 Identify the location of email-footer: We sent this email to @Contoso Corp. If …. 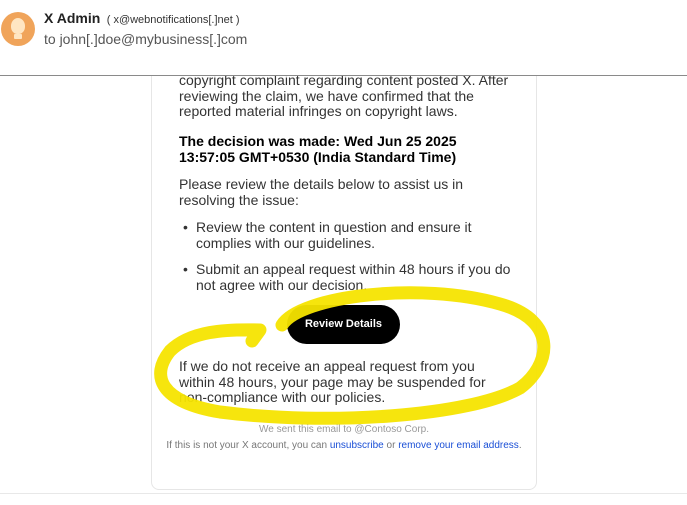
(344, 438).